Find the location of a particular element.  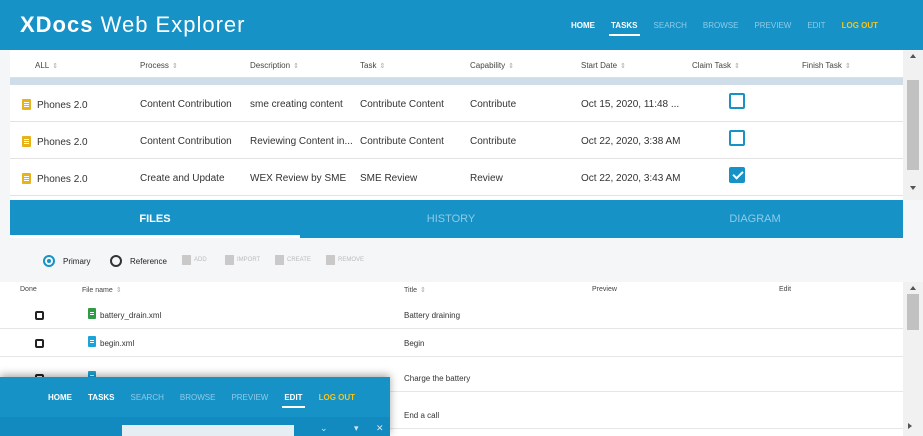

overlay-nav-browse: BROWSE is located at coordinates (198, 397).